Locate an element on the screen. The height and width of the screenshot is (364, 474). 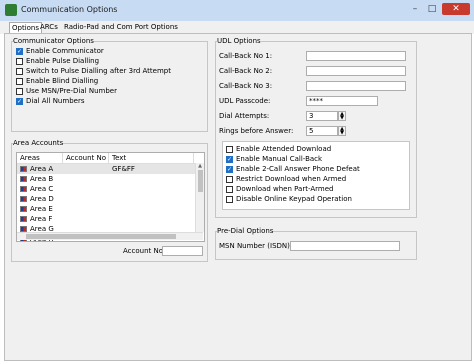
close-button: ✕ is located at coordinates (456, 9).